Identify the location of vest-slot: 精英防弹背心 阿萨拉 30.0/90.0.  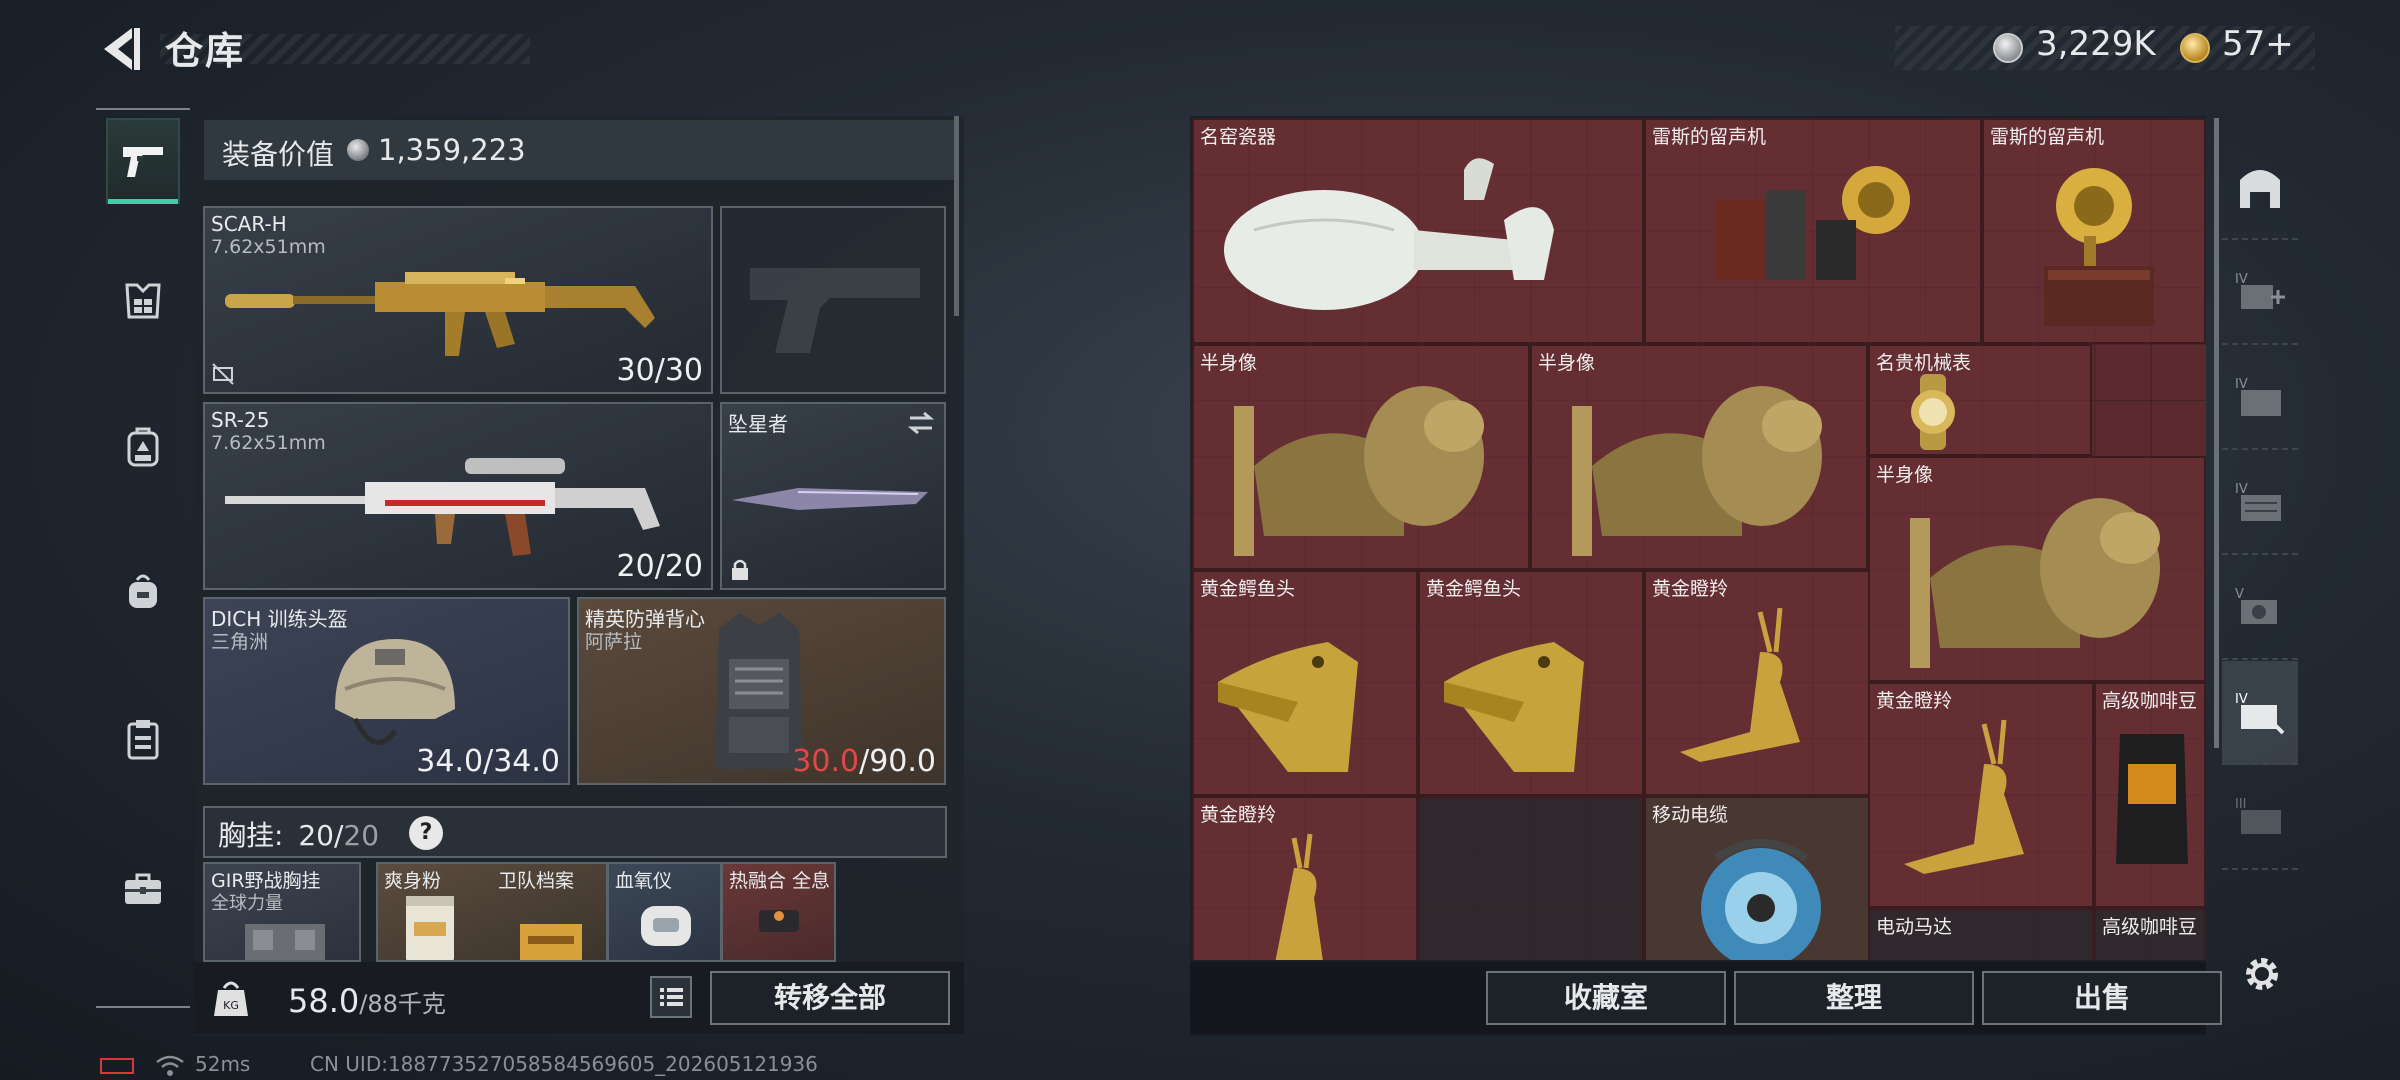
(761, 691).